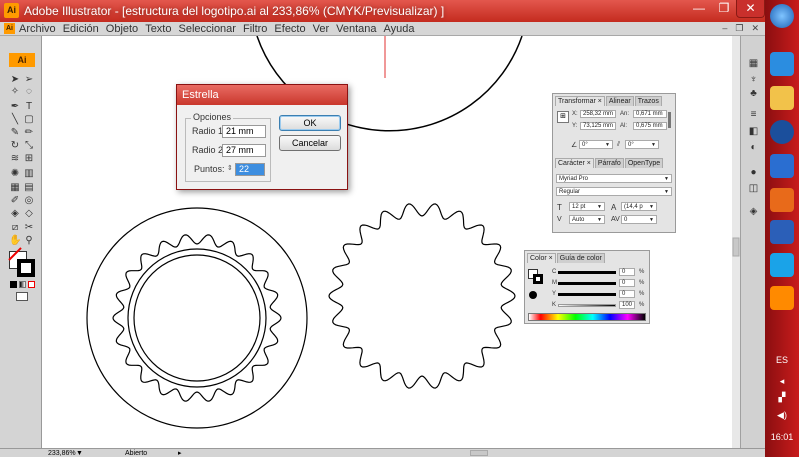  I want to click on start-button-icon, so click(782, 16).